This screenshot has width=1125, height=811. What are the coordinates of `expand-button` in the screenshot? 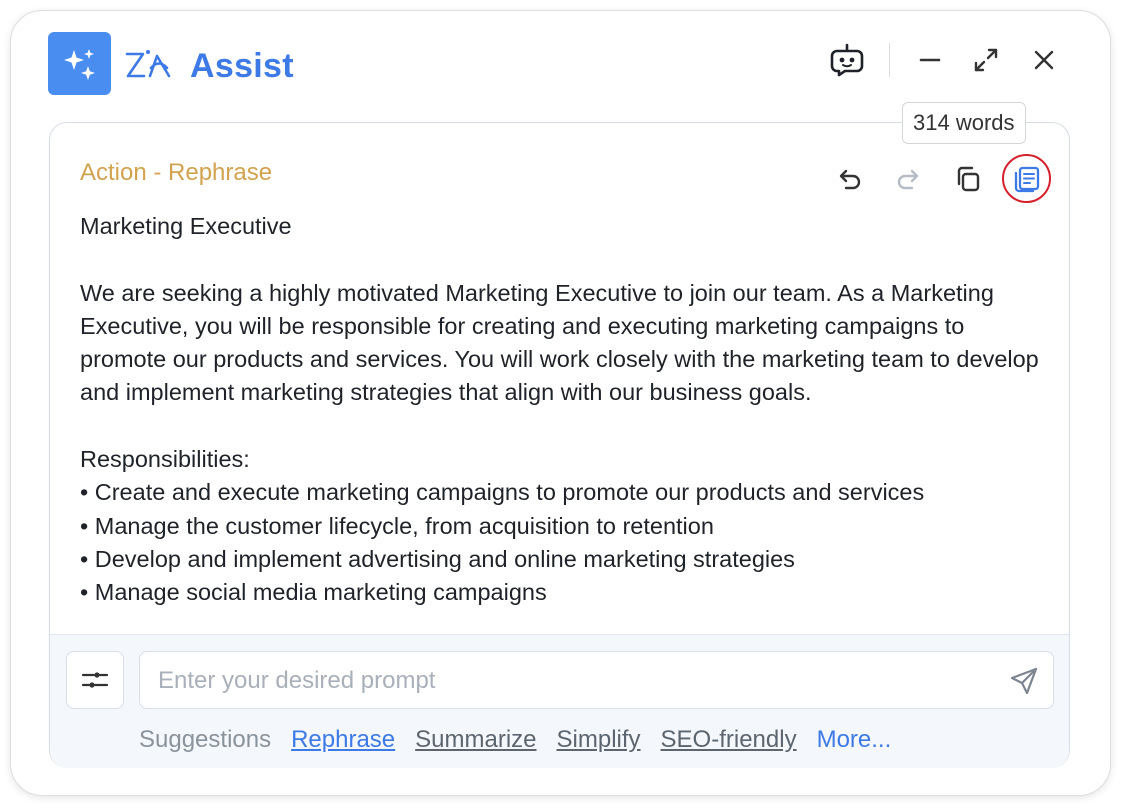 It's located at (986, 60).